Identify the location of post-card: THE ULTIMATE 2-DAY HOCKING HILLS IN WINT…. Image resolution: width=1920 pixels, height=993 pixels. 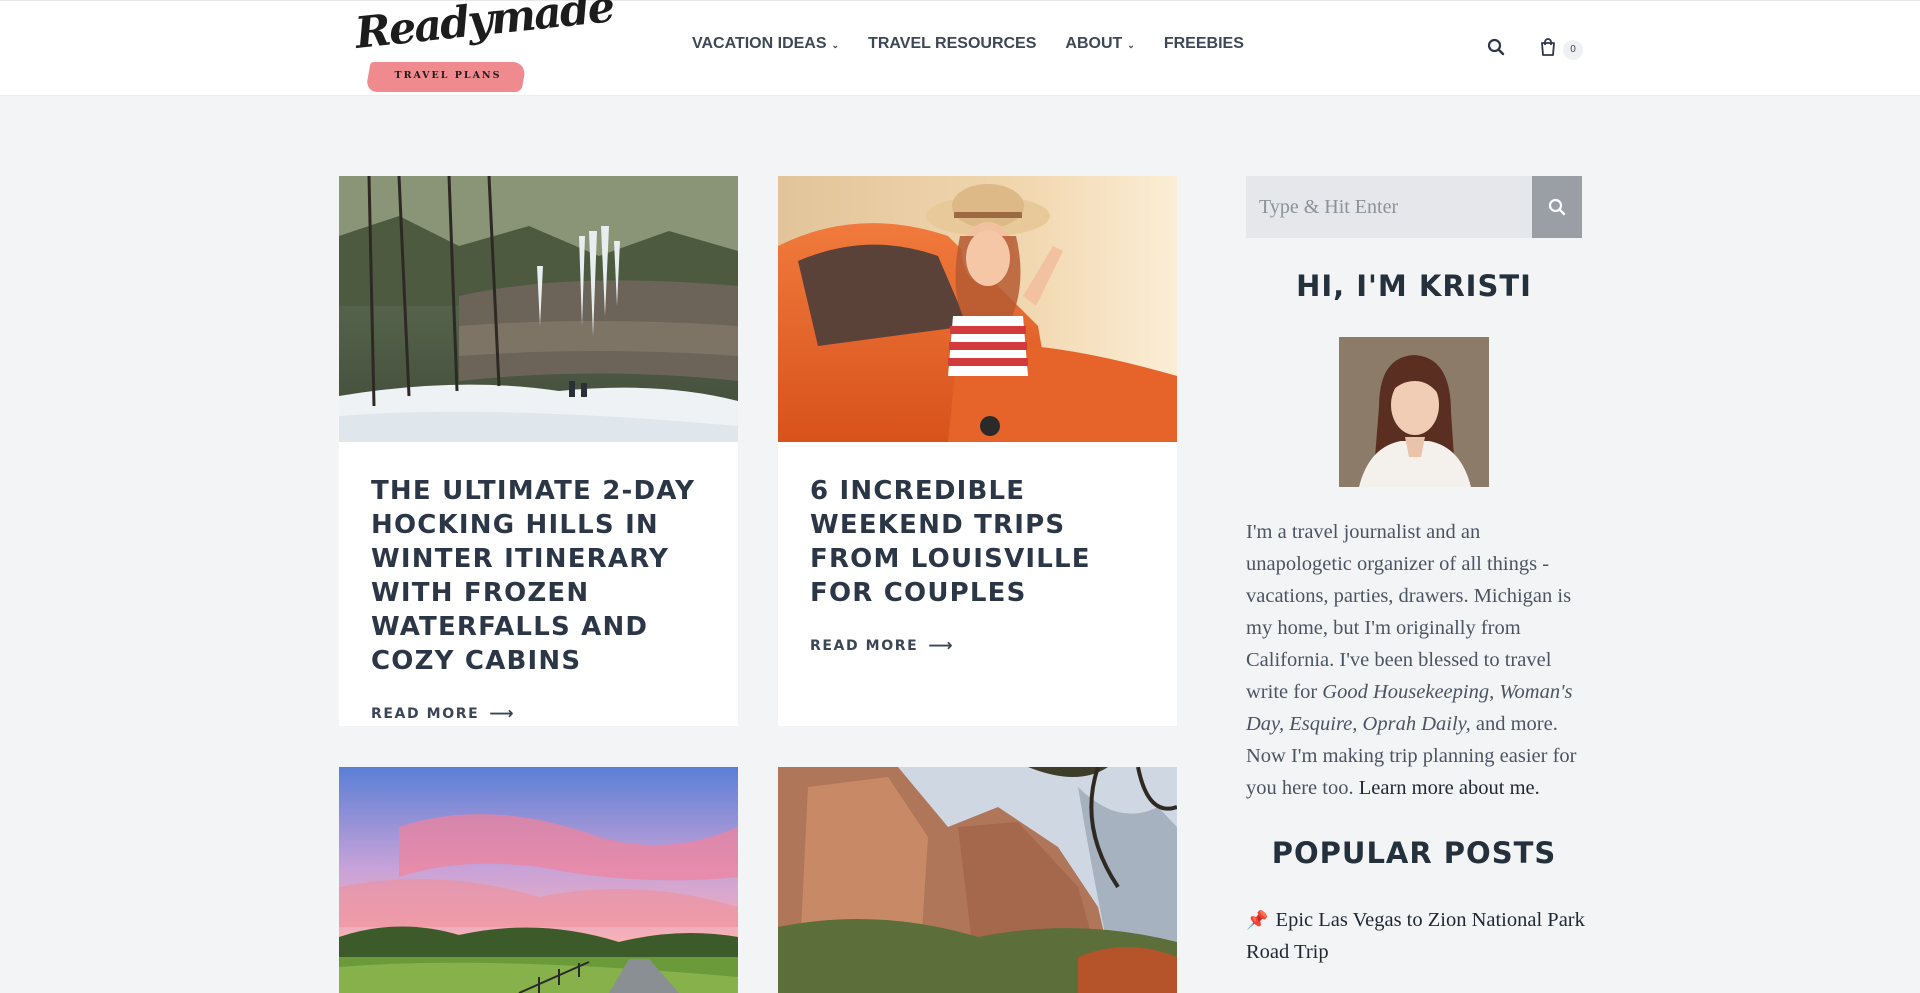
(538, 451).